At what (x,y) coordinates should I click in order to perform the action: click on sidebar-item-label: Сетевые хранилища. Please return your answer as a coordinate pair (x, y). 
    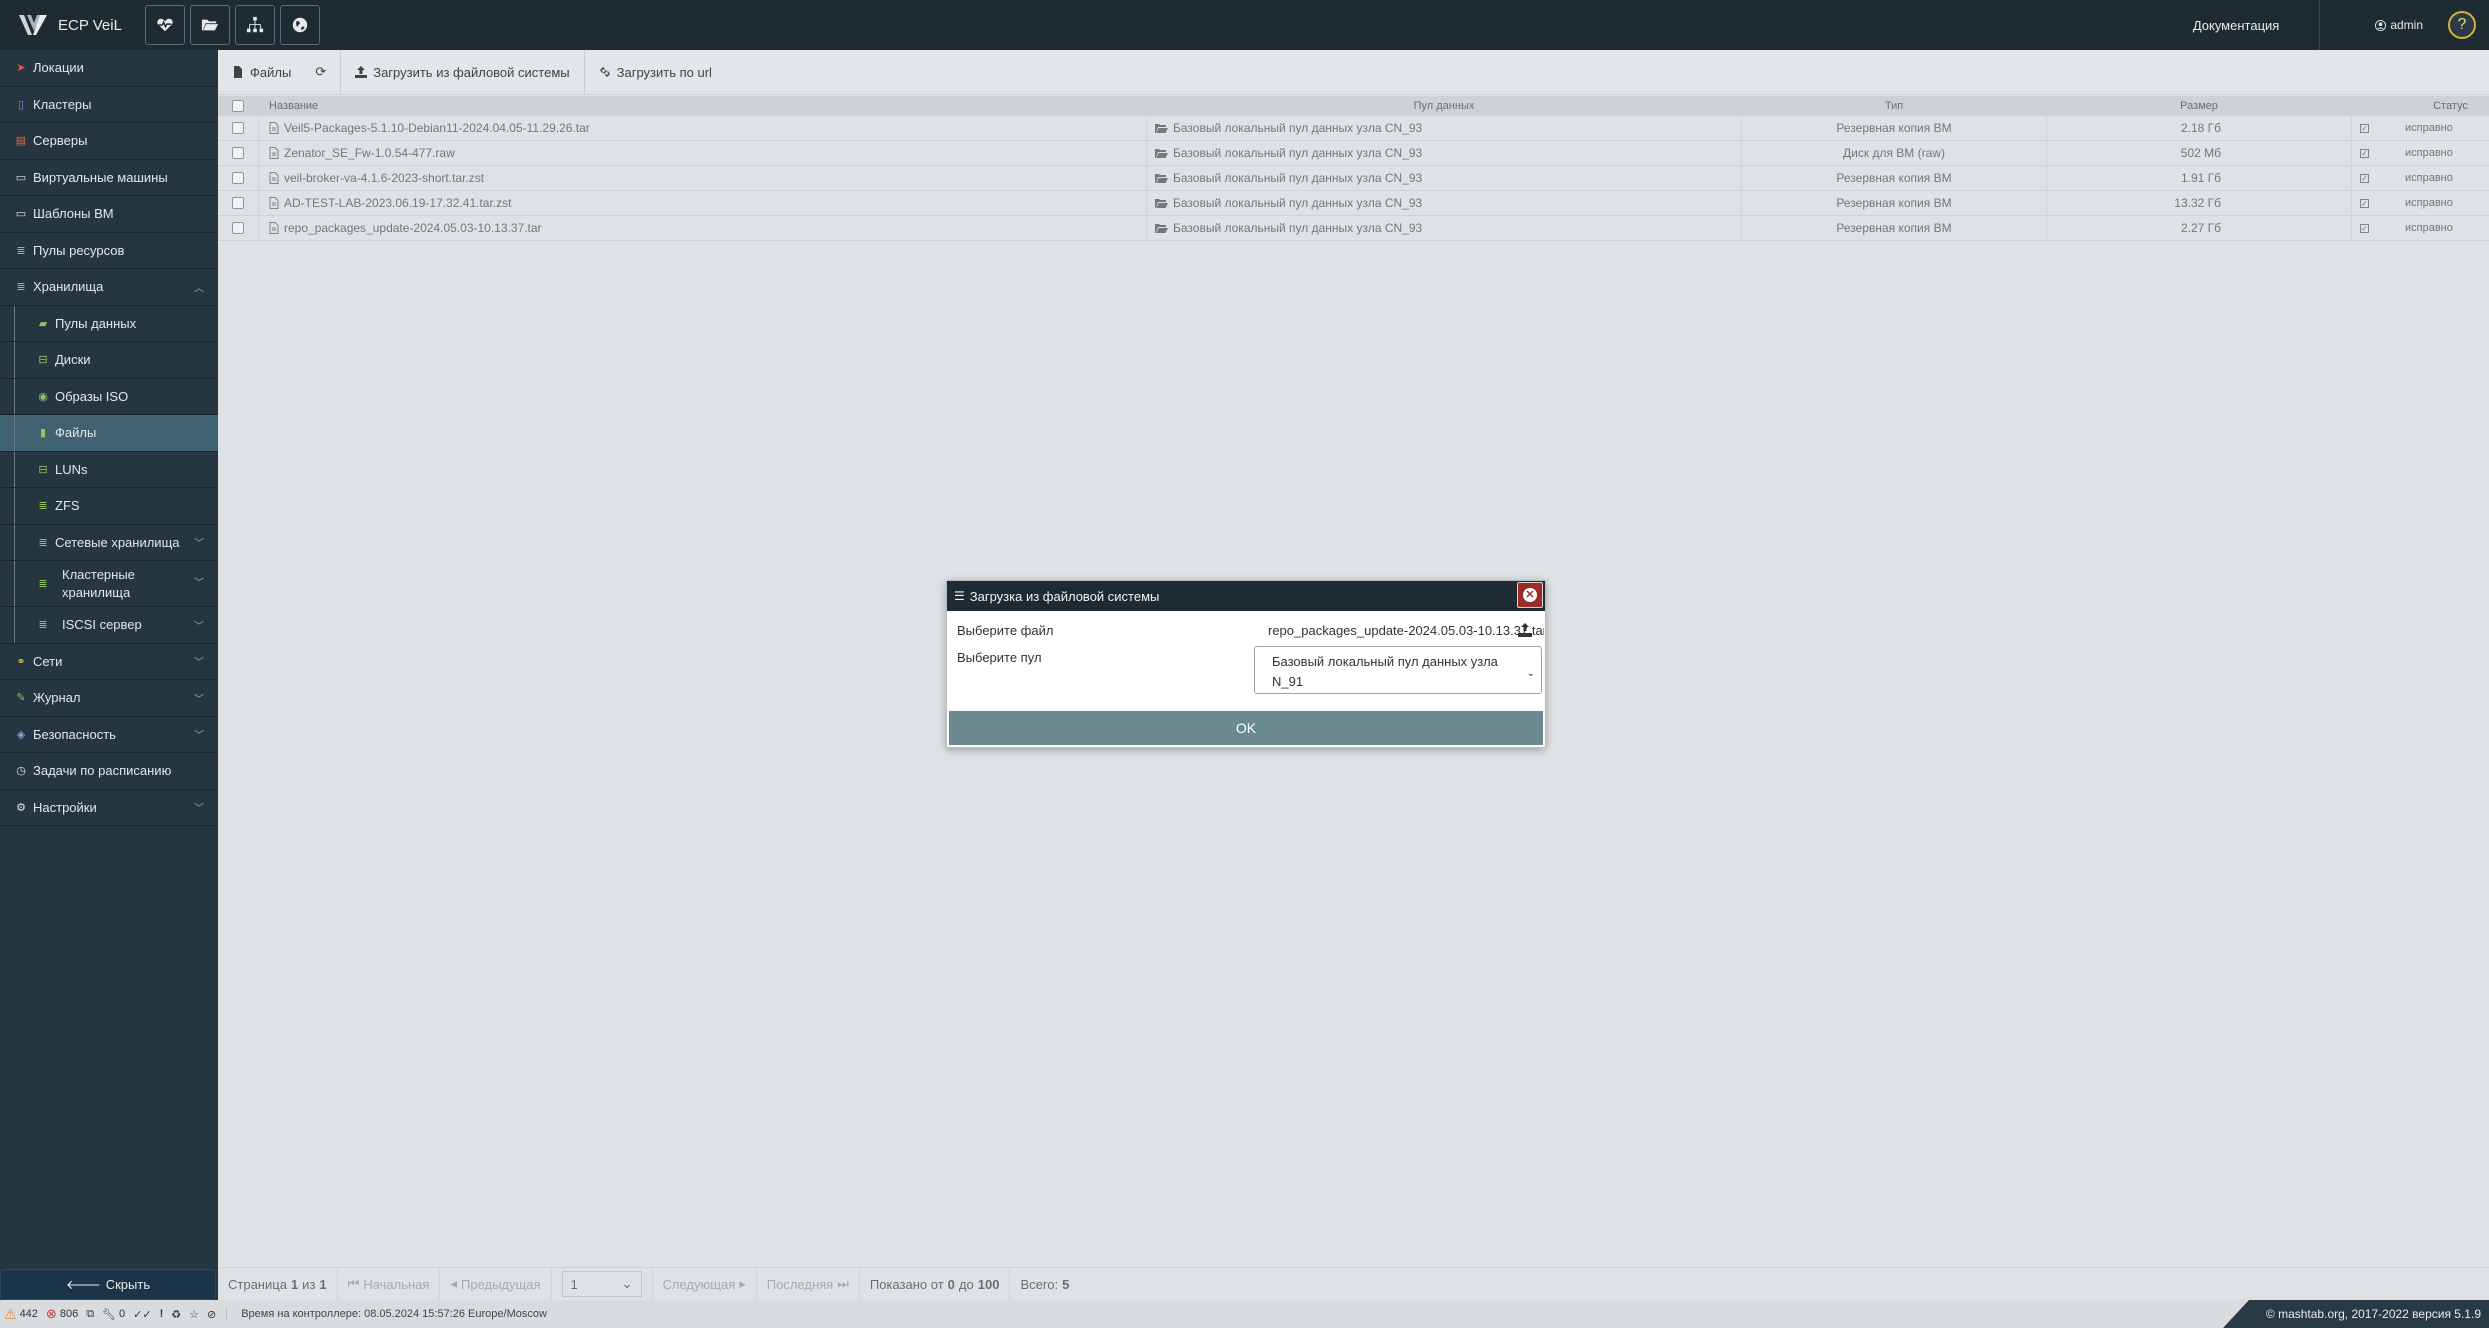
    Looking at the image, I should click on (117, 542).